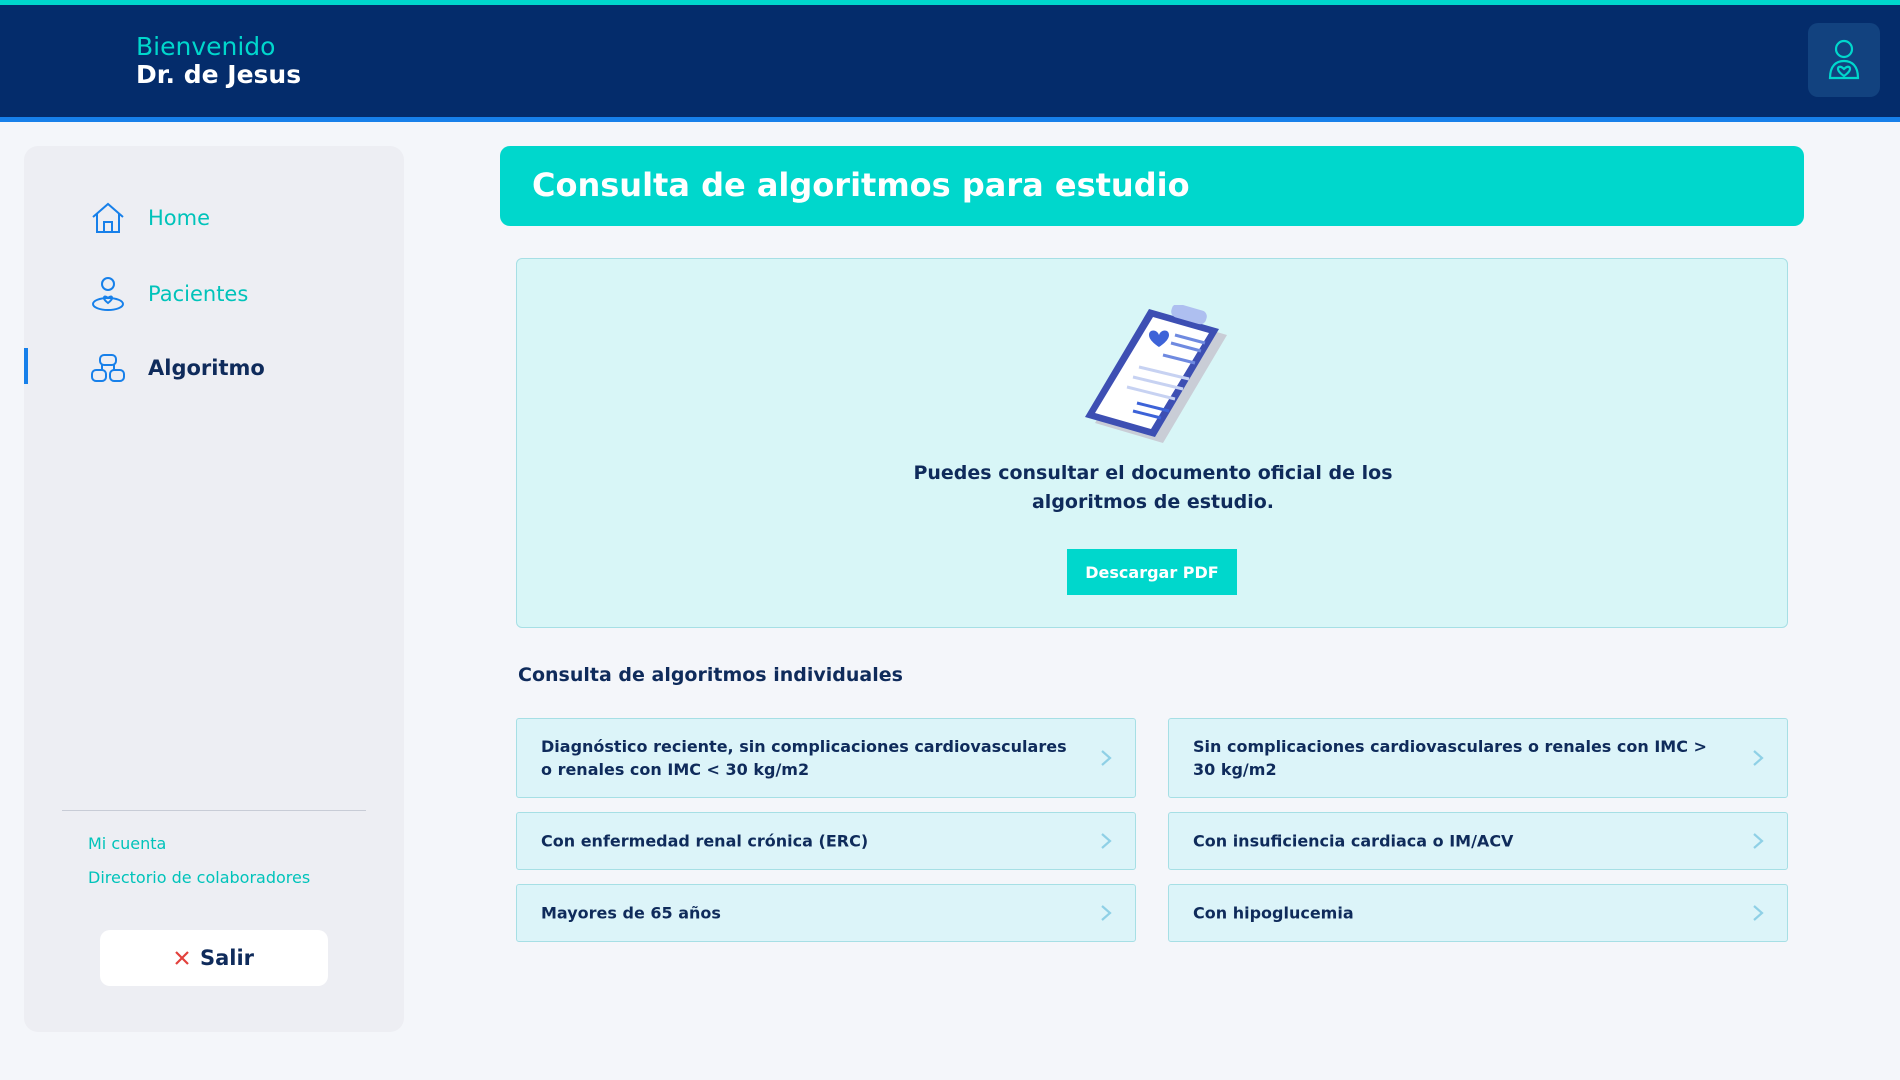 The image size is (1900, 1080). Describe the element at coordinates (1273, 913) in the screenshot. I see `algorithm-label: Con hipoglucemia` at that location.